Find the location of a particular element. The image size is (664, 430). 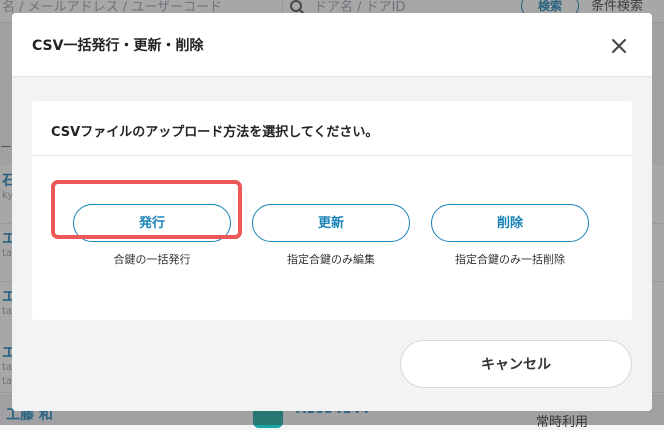

update-description: 指定合鍵のみ編集 is located at coordinates (331, 259).